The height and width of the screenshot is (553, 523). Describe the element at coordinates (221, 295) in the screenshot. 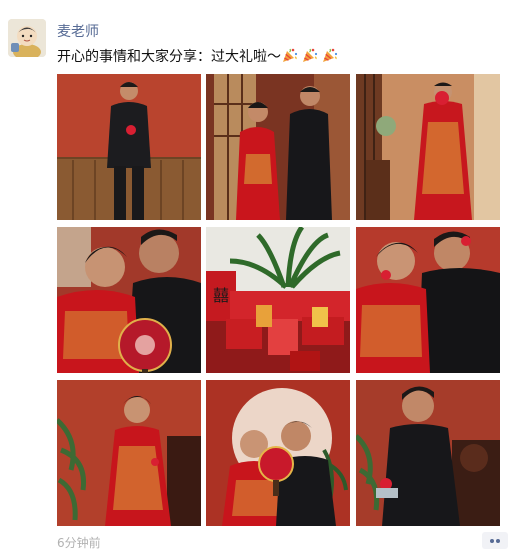

I see `svg-text: 囍` at that location.